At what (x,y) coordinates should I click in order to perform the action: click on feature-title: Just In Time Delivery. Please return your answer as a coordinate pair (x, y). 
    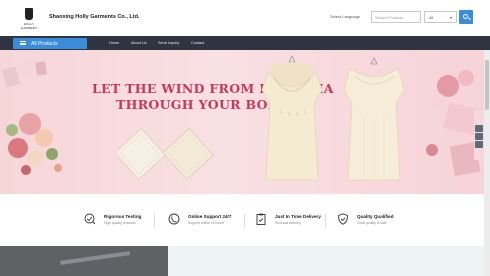
    Looking at the image, I should click on (298, 216).